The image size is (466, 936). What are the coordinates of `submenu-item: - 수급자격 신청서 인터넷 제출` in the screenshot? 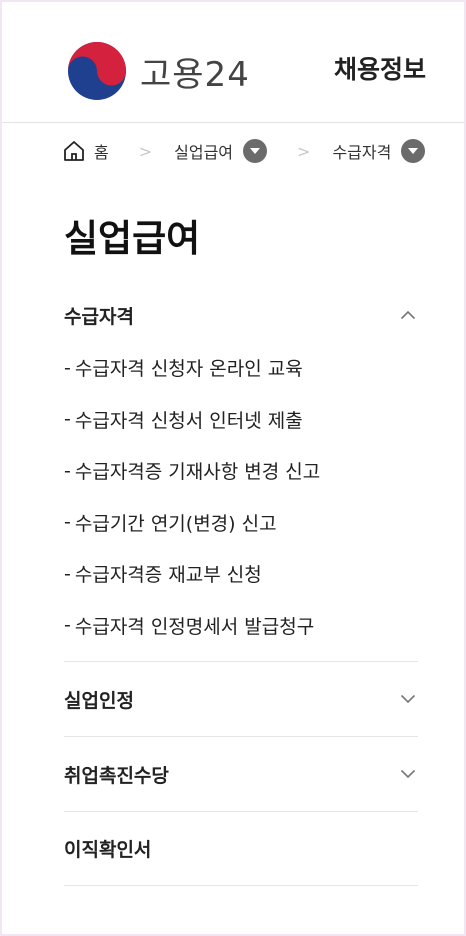 It's located at (241, 420).